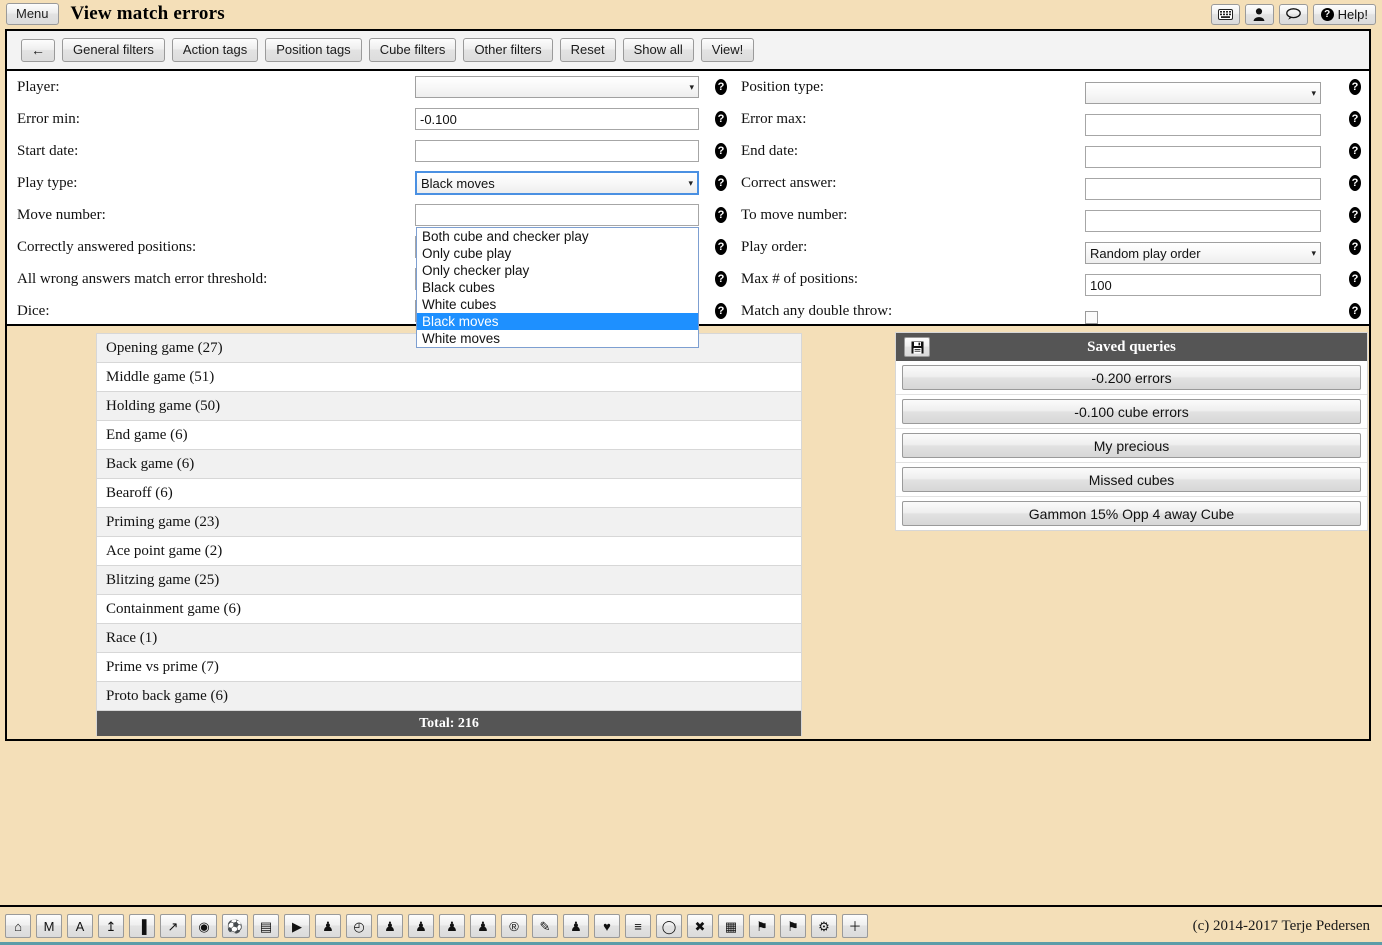 Image resolution: width=1382 pixels, height=945 pixels. I want to click on trophy4-icon: ♟, so click(452, 926).